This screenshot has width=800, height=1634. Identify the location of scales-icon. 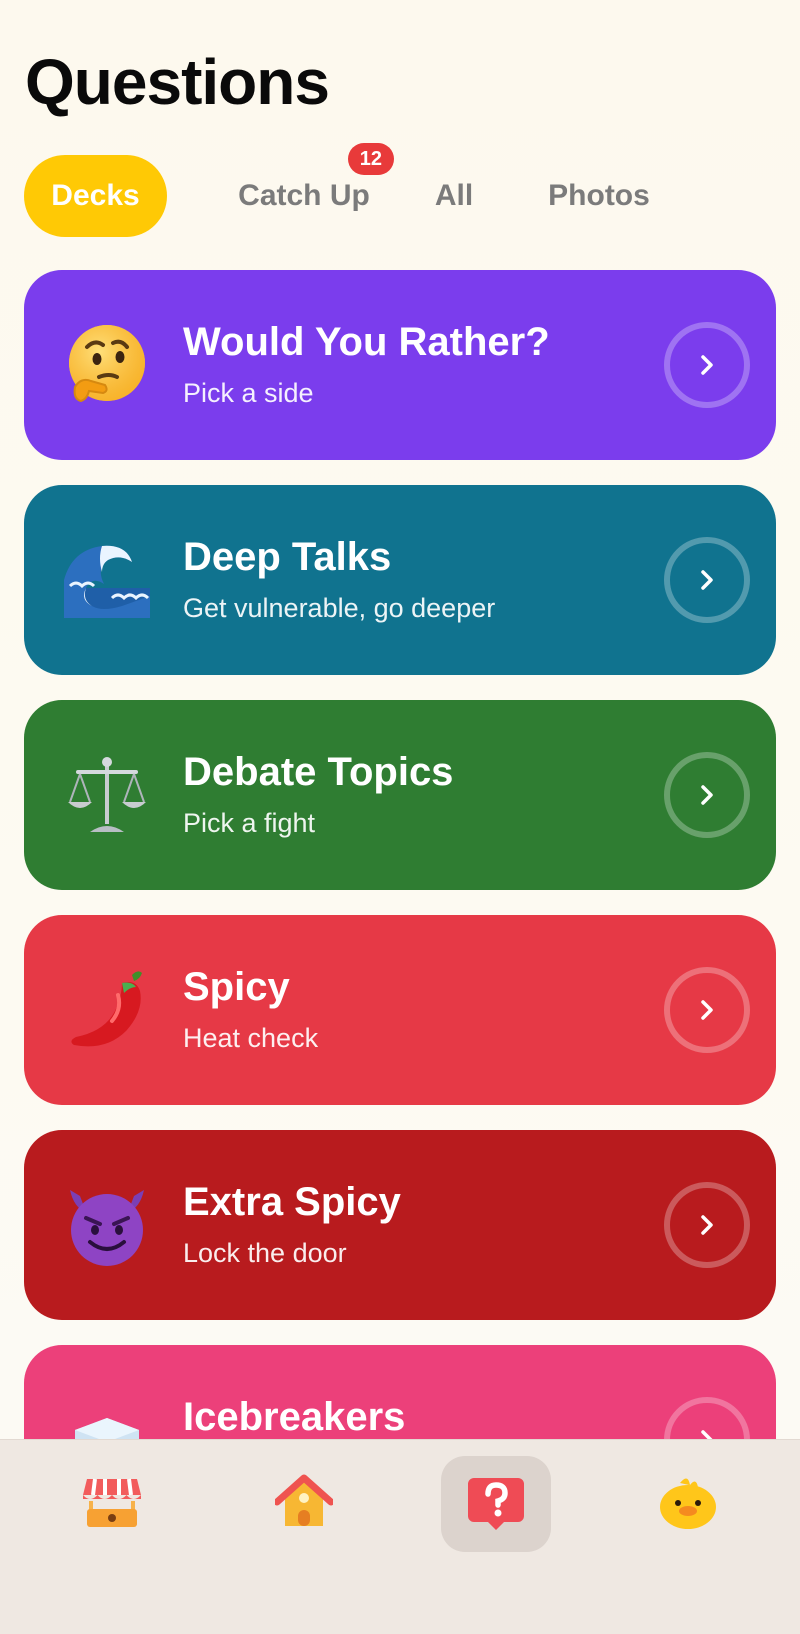
(107, 795).